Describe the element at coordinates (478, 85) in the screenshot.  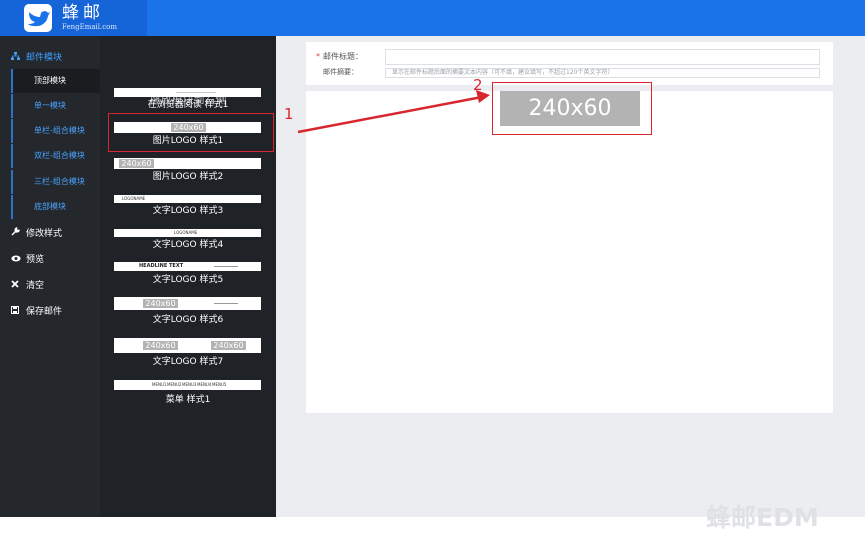
I see `step-number-2: 2` at that location.